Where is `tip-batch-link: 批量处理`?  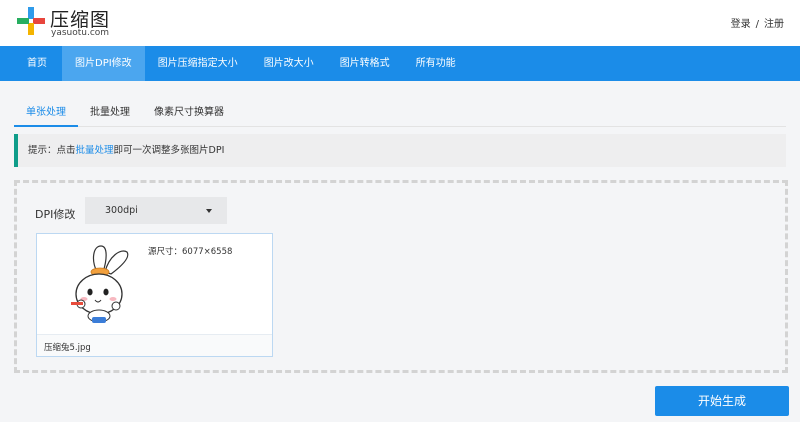 tip-batch-link: 批量处理 is located at coordinates (95, 150).